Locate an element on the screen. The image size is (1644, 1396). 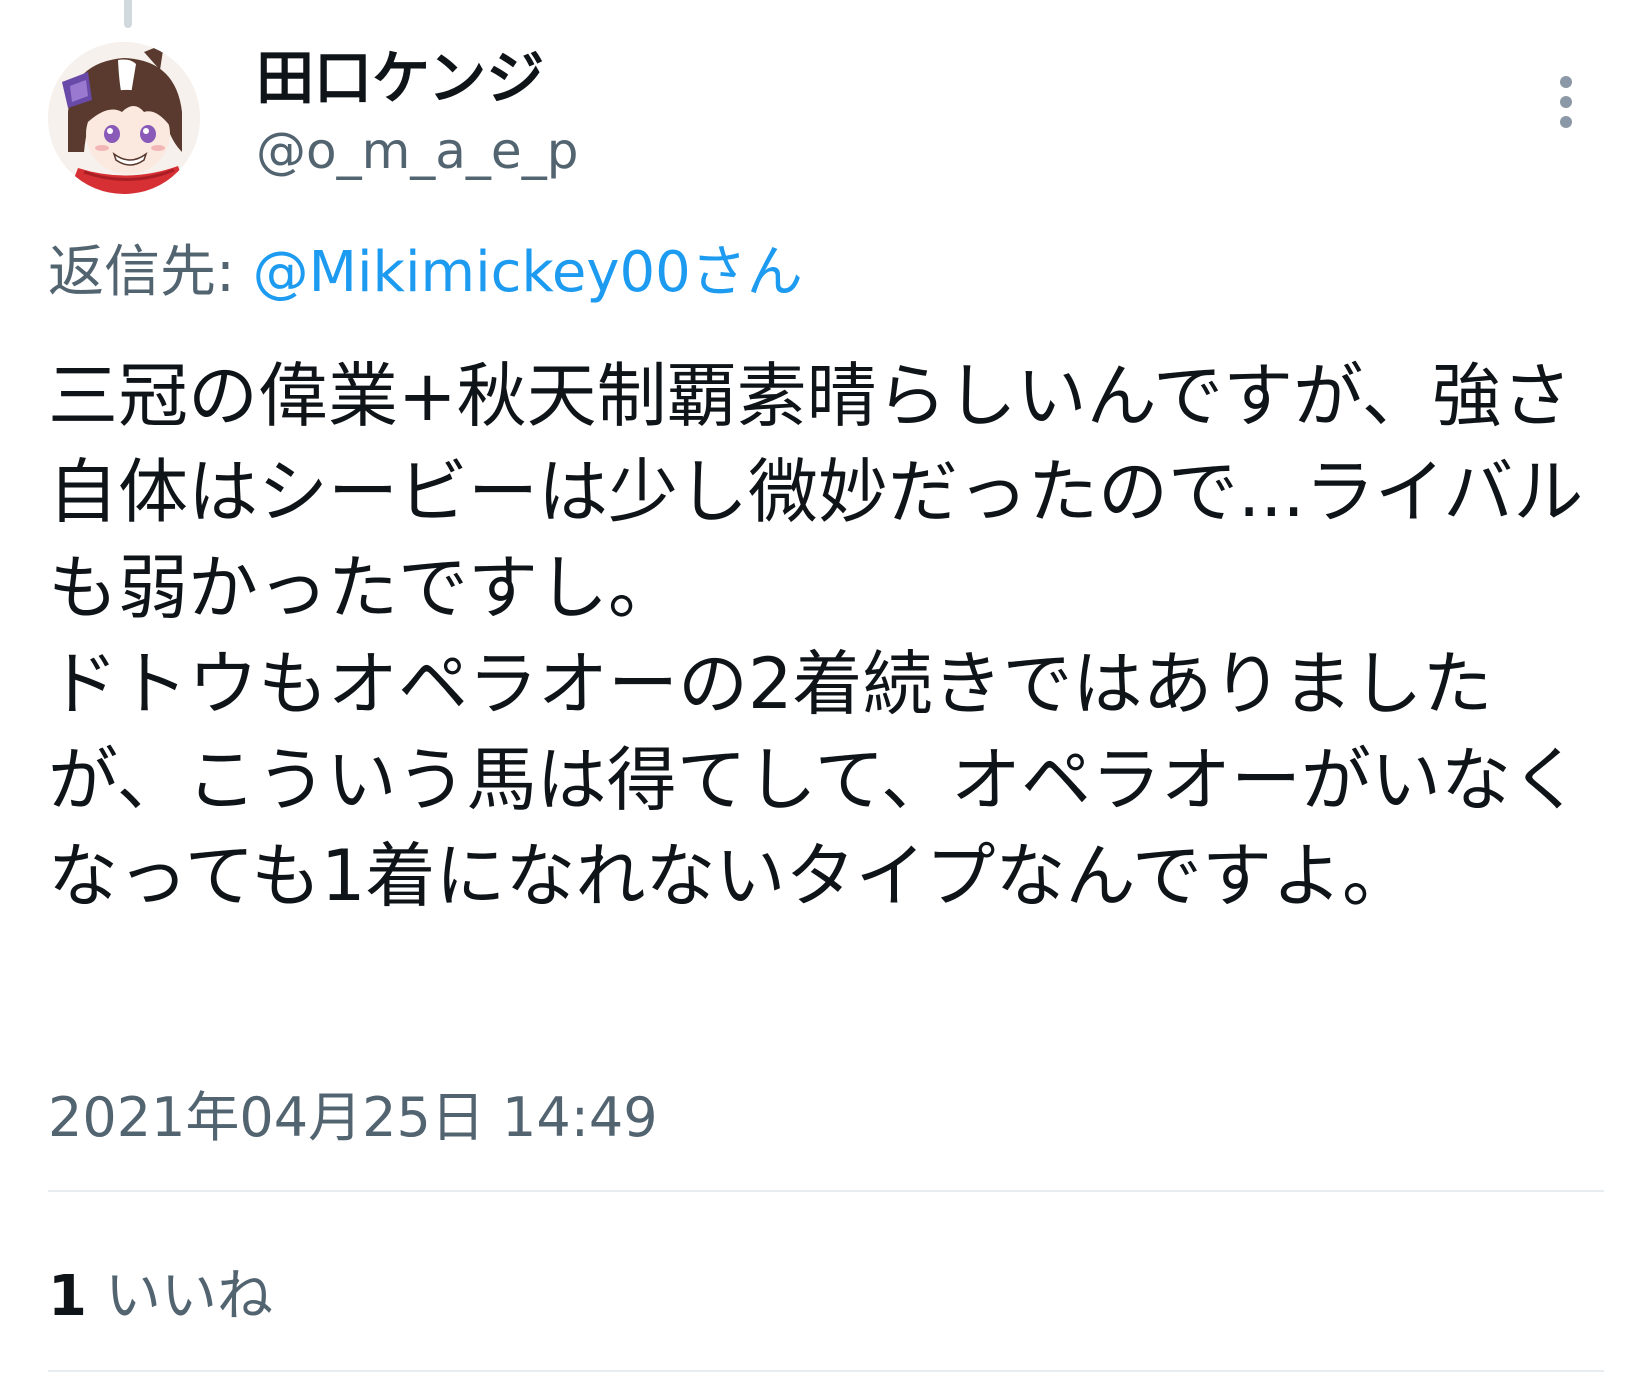
more-vertical-icon is located at coordinates (1566, 102).